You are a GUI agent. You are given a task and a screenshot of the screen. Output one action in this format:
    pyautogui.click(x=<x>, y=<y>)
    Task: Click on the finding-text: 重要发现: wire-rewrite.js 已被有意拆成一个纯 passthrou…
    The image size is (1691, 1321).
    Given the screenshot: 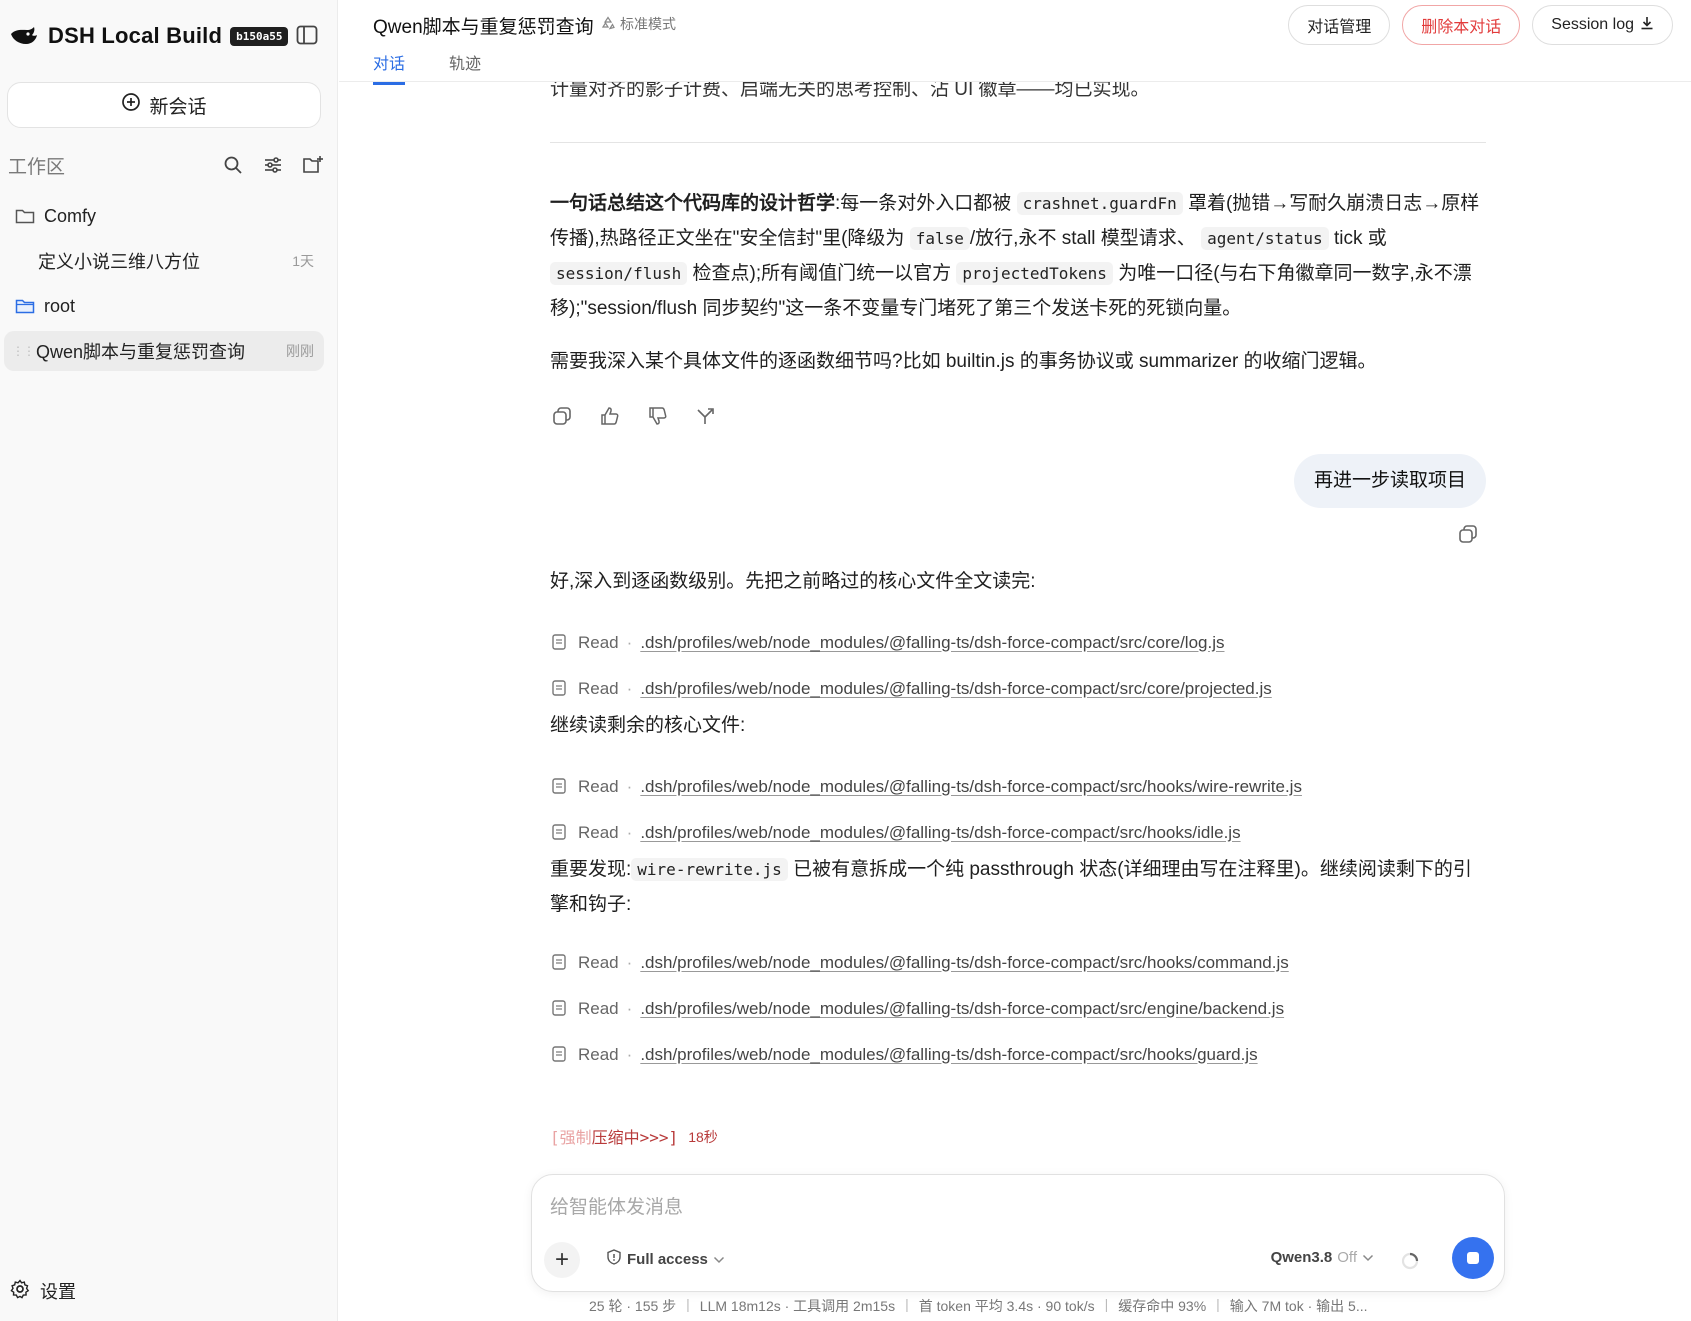 What is the action you would take?
    pyautogui.click(x=1018, y=887)
    